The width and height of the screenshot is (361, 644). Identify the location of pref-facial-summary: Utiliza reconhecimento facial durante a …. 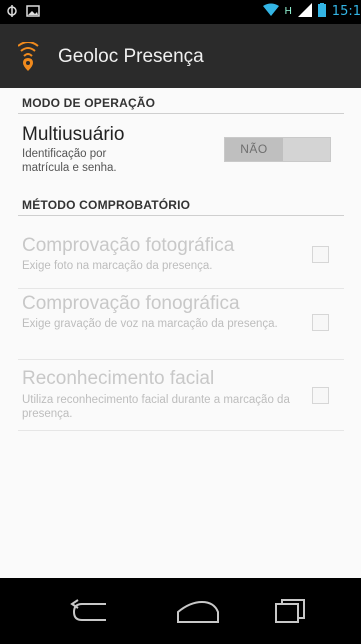
(156, 407).